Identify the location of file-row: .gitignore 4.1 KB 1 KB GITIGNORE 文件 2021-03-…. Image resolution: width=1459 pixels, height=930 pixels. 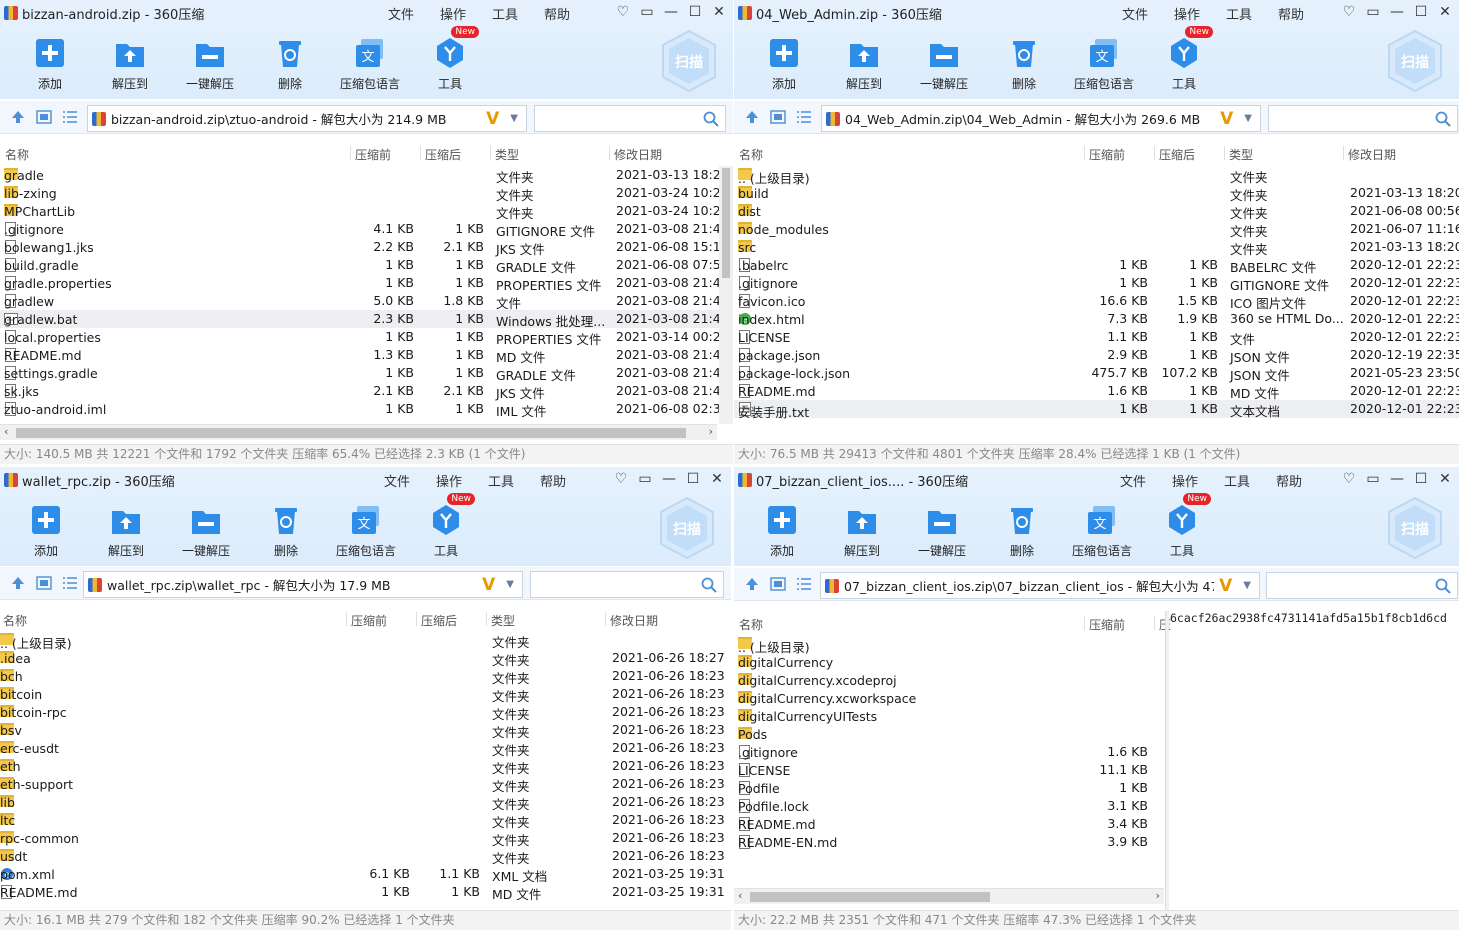
(366, 229).